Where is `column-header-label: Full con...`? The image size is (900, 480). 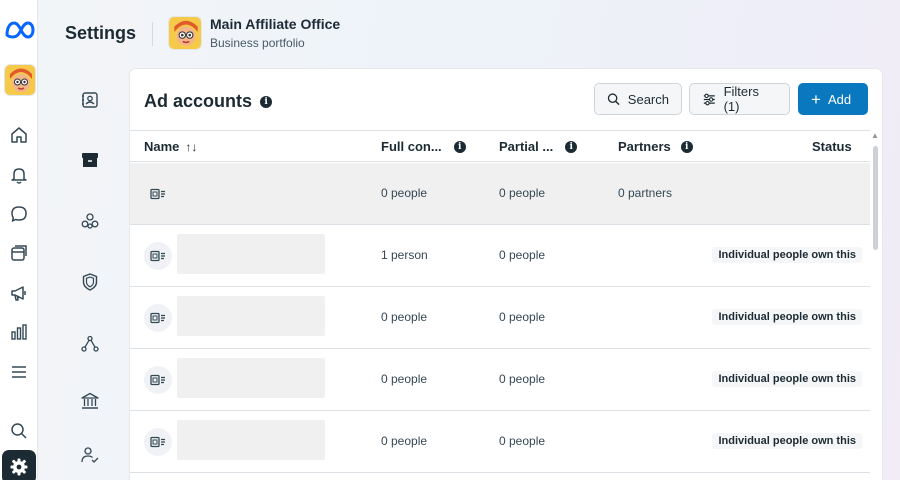
column-header-label: Full con... is located at coordinates (411, 146).